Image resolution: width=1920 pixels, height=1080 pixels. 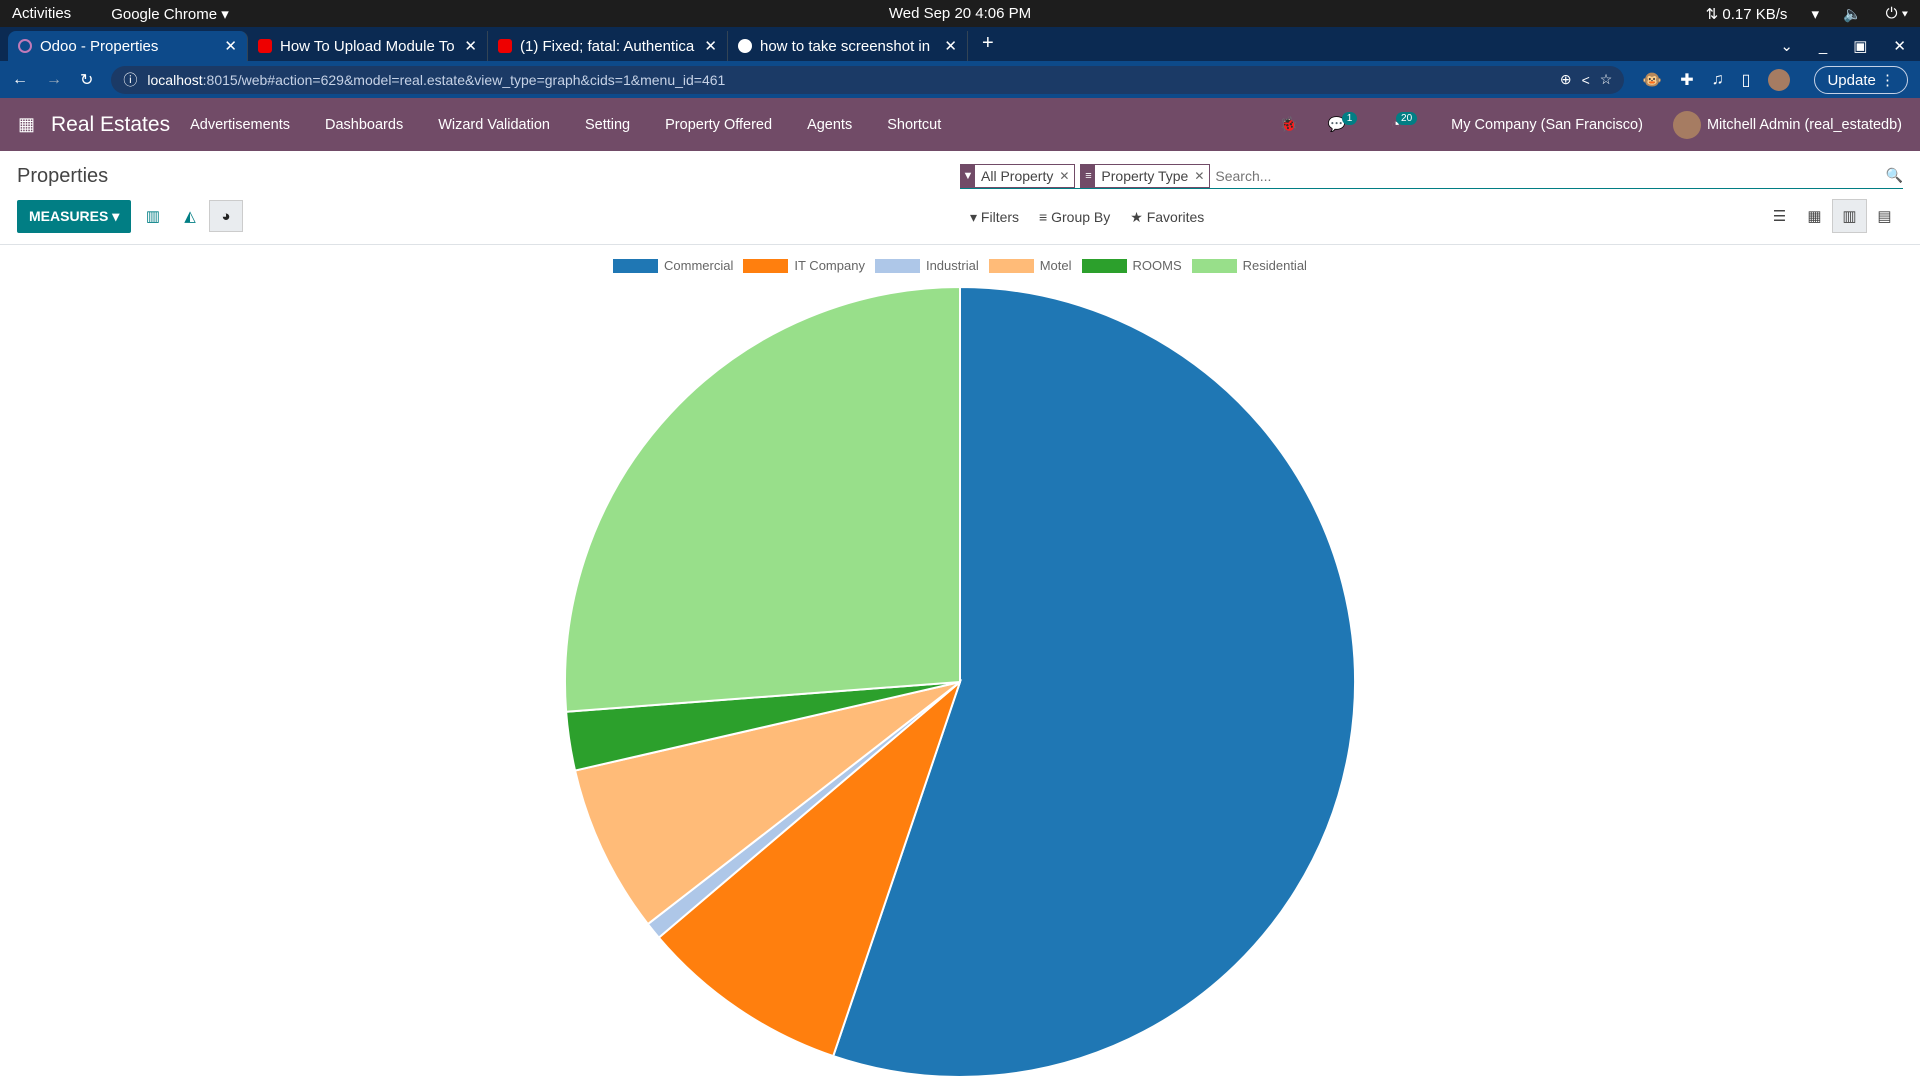 I want to click on update-label: Update, so click(x=1851, y=80).